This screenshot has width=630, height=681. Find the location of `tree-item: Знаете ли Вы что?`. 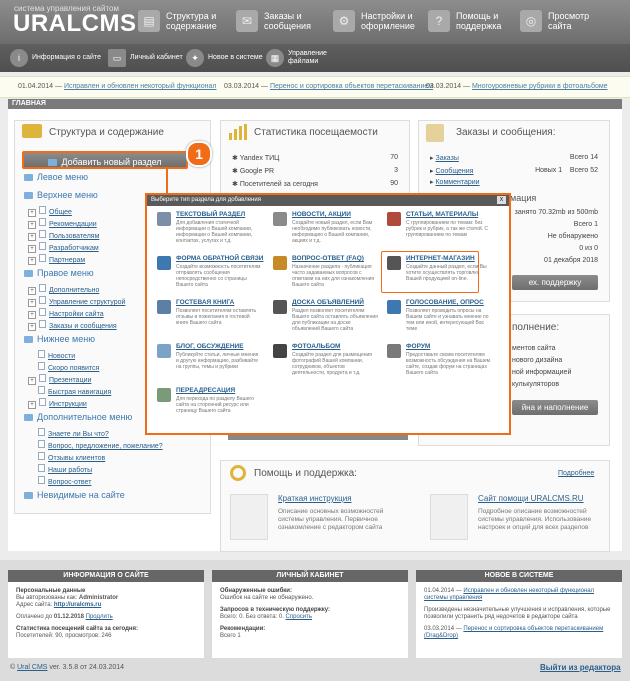

tree-item: Знаете ли Вы что? is located at coordinates (68, 433).